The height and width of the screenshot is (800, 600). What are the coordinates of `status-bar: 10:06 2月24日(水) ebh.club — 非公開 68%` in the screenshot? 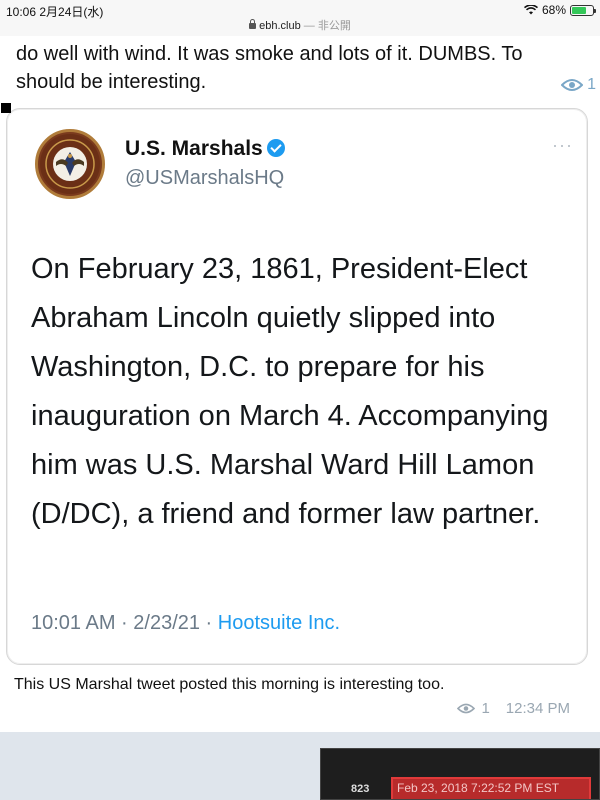 It's located at (300, 18).